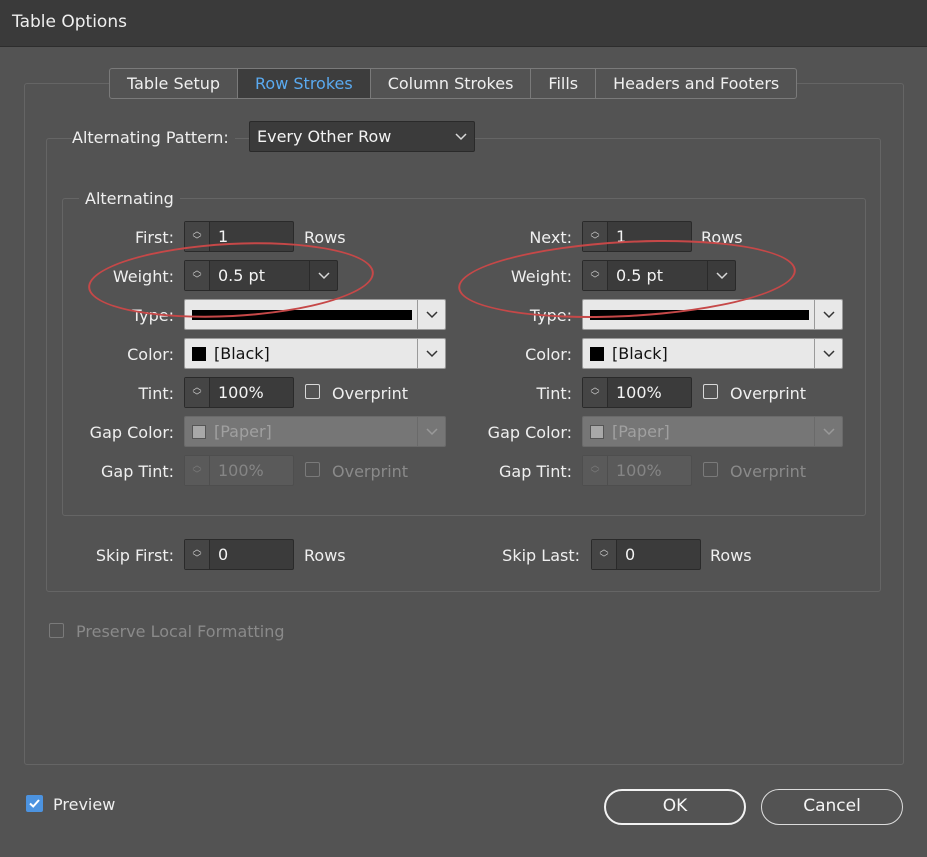 The width and height of the screenshot is (927, 857). Describe the element at coordinates (143, 276) in the screenshot. I see `first-weight-label: Weight:` at that location.